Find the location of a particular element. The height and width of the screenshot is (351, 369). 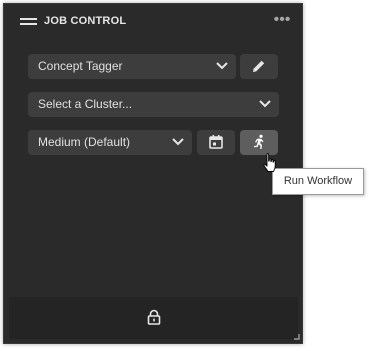

lock-icon is located at coordinates (154, 317).